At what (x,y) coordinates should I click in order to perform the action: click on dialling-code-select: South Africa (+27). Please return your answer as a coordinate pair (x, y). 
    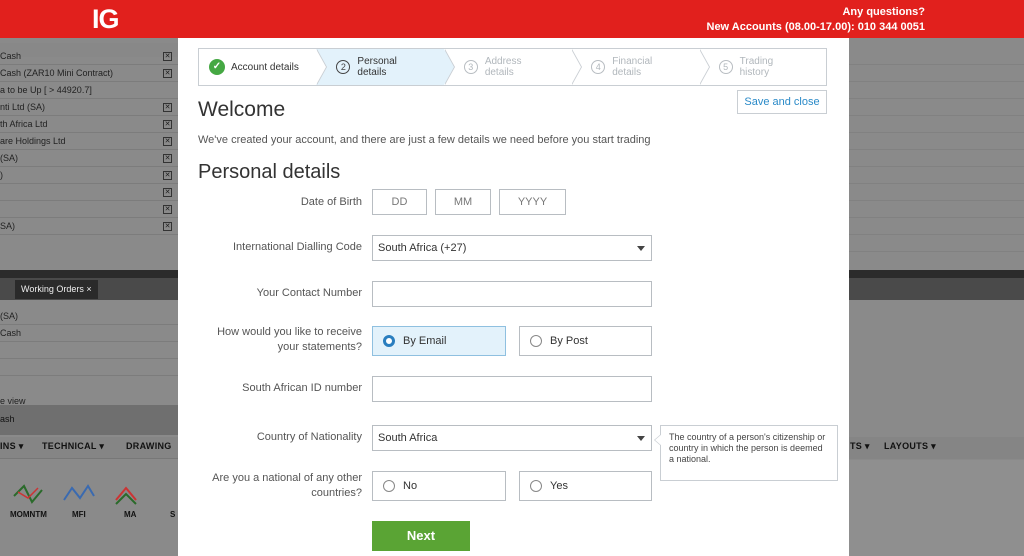
    Looking at the image, I should click on (512, 248).